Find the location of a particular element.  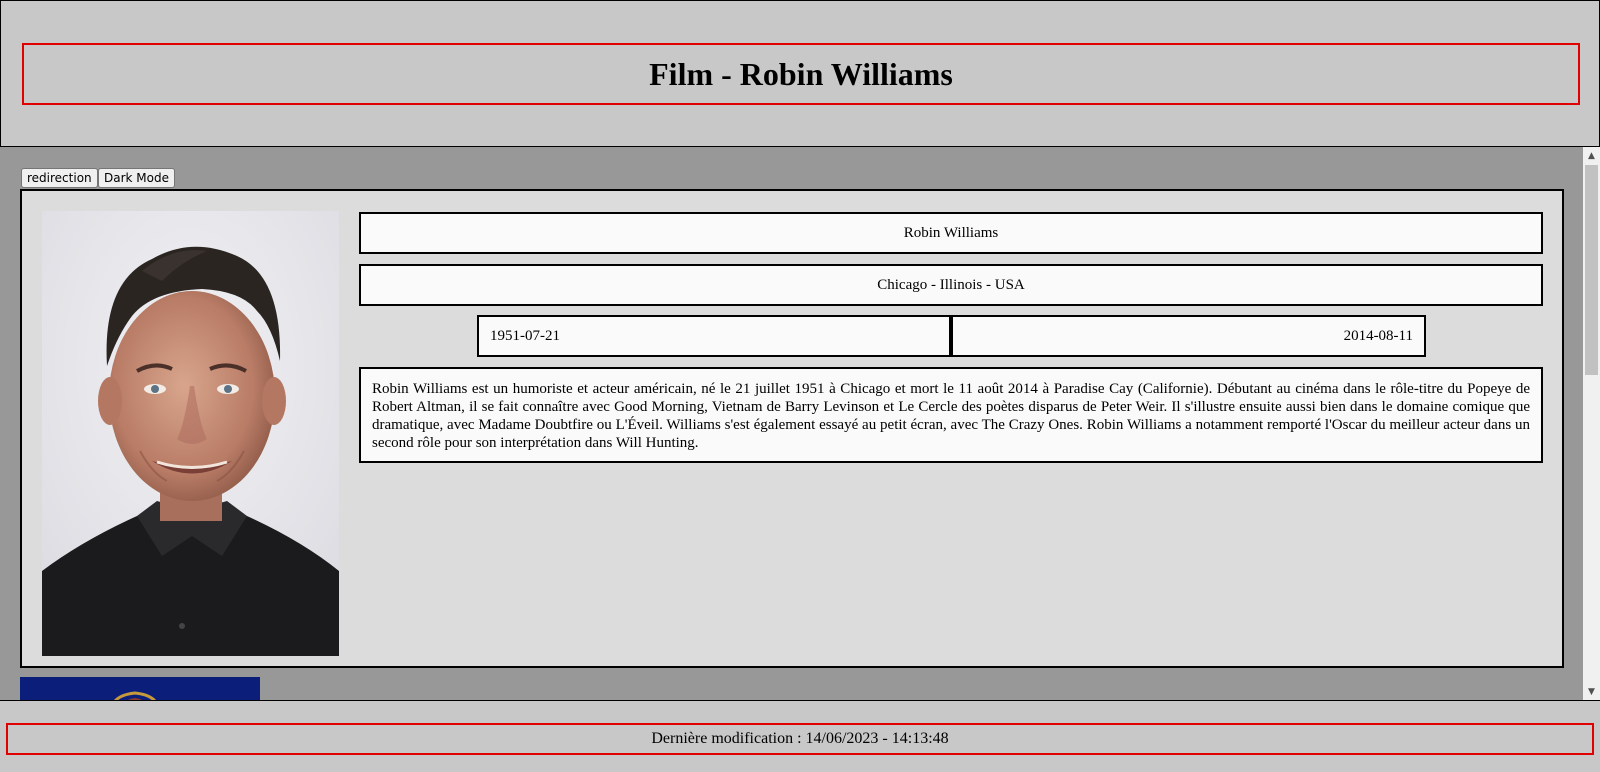

redirection-button: redirection is located at coordinates (59, 178).